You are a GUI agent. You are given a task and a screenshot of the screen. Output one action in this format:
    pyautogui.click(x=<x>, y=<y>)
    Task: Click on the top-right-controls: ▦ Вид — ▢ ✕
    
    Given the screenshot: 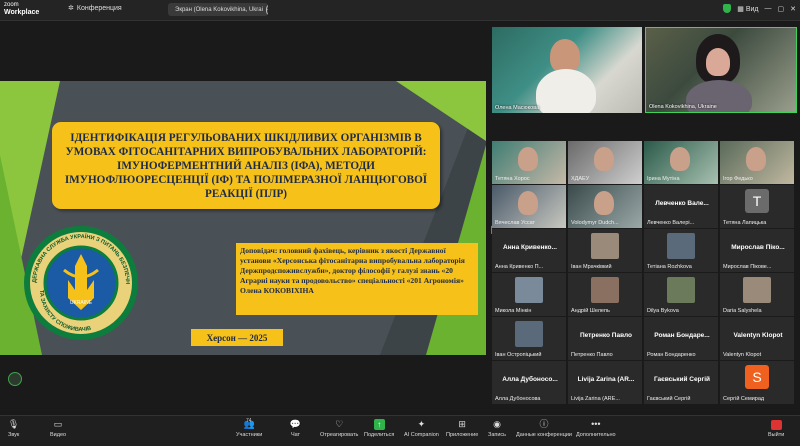 What is the action you would take?
    pyautogui.click(x=759, y=8)
    